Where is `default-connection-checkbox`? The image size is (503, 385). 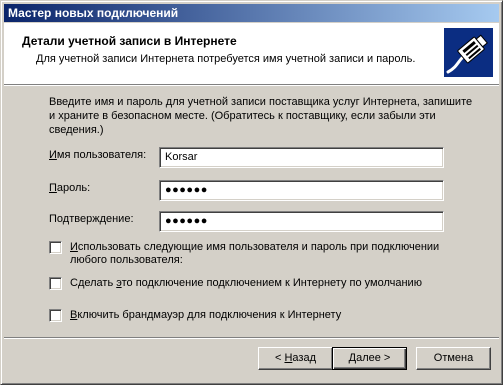
default-connection-checkbox is located at coordinates (55, 283).